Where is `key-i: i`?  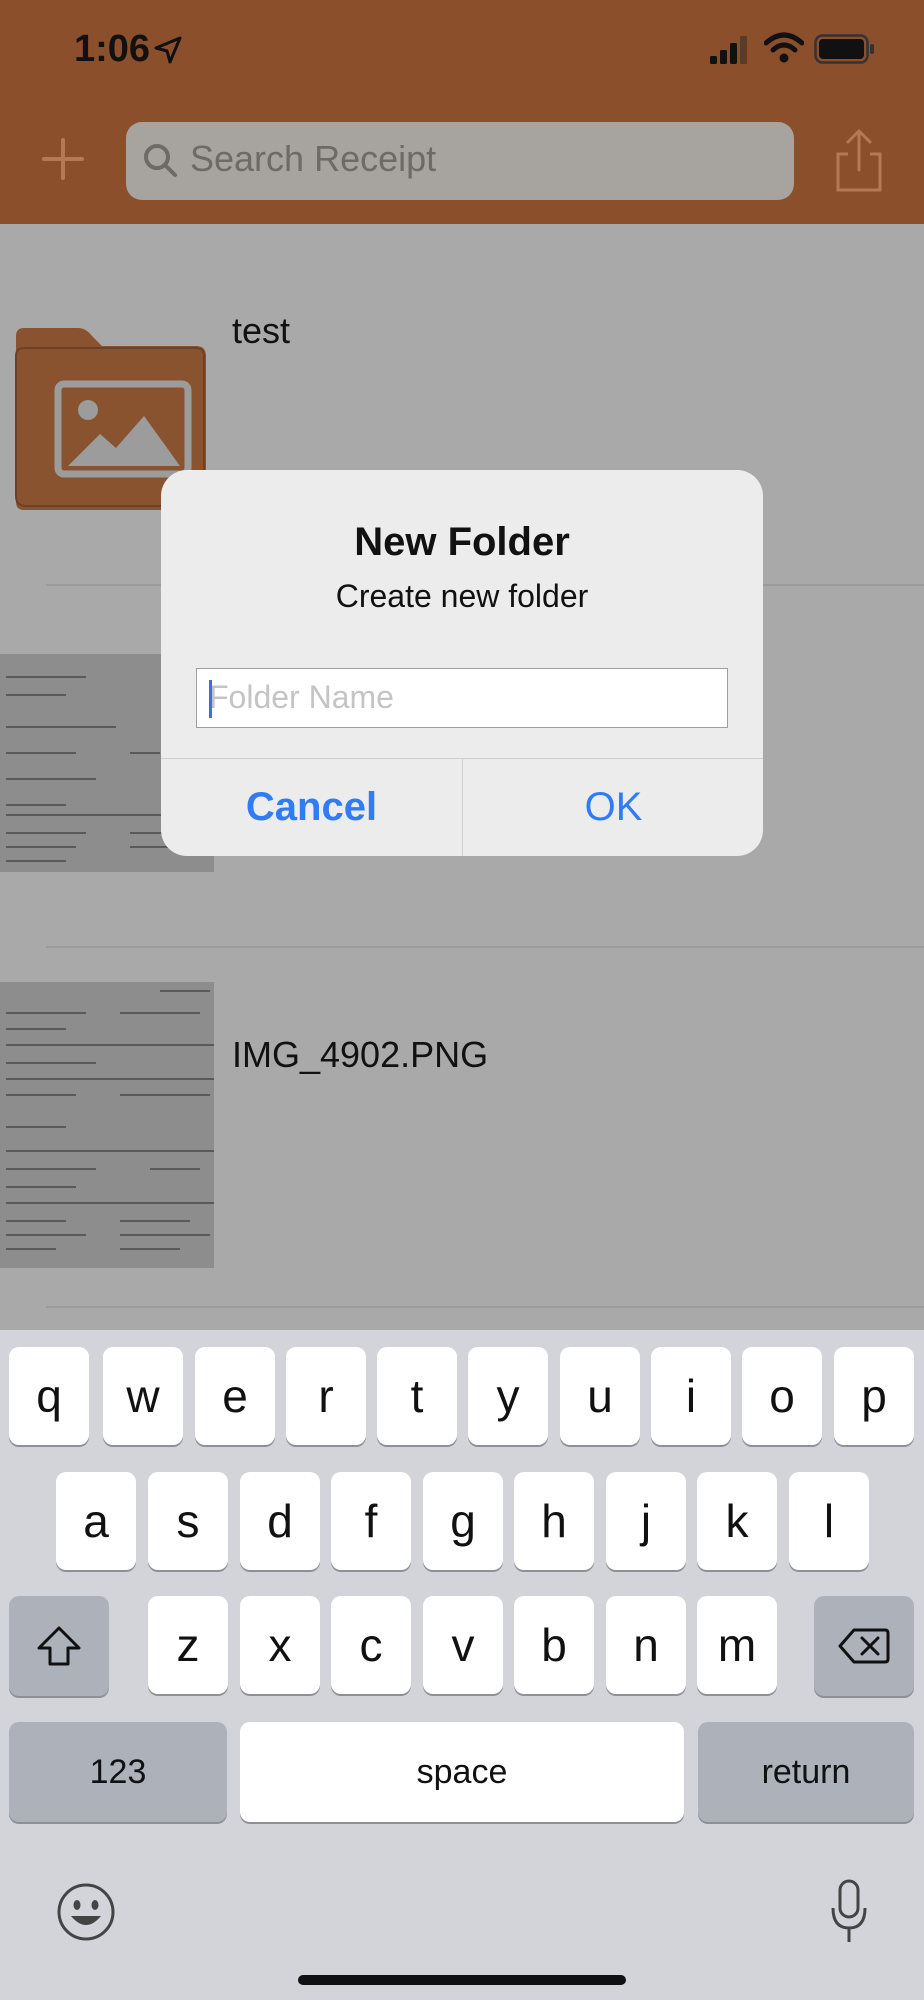 key-i: i is located at coordinates (691, 1396).